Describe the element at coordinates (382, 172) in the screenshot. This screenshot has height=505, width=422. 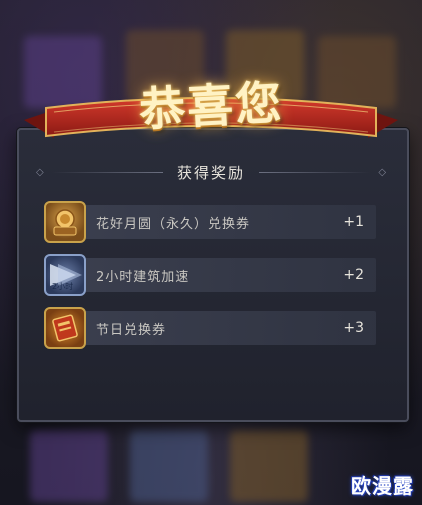
I see `title-ornament-right-icon: ◇` at that location.